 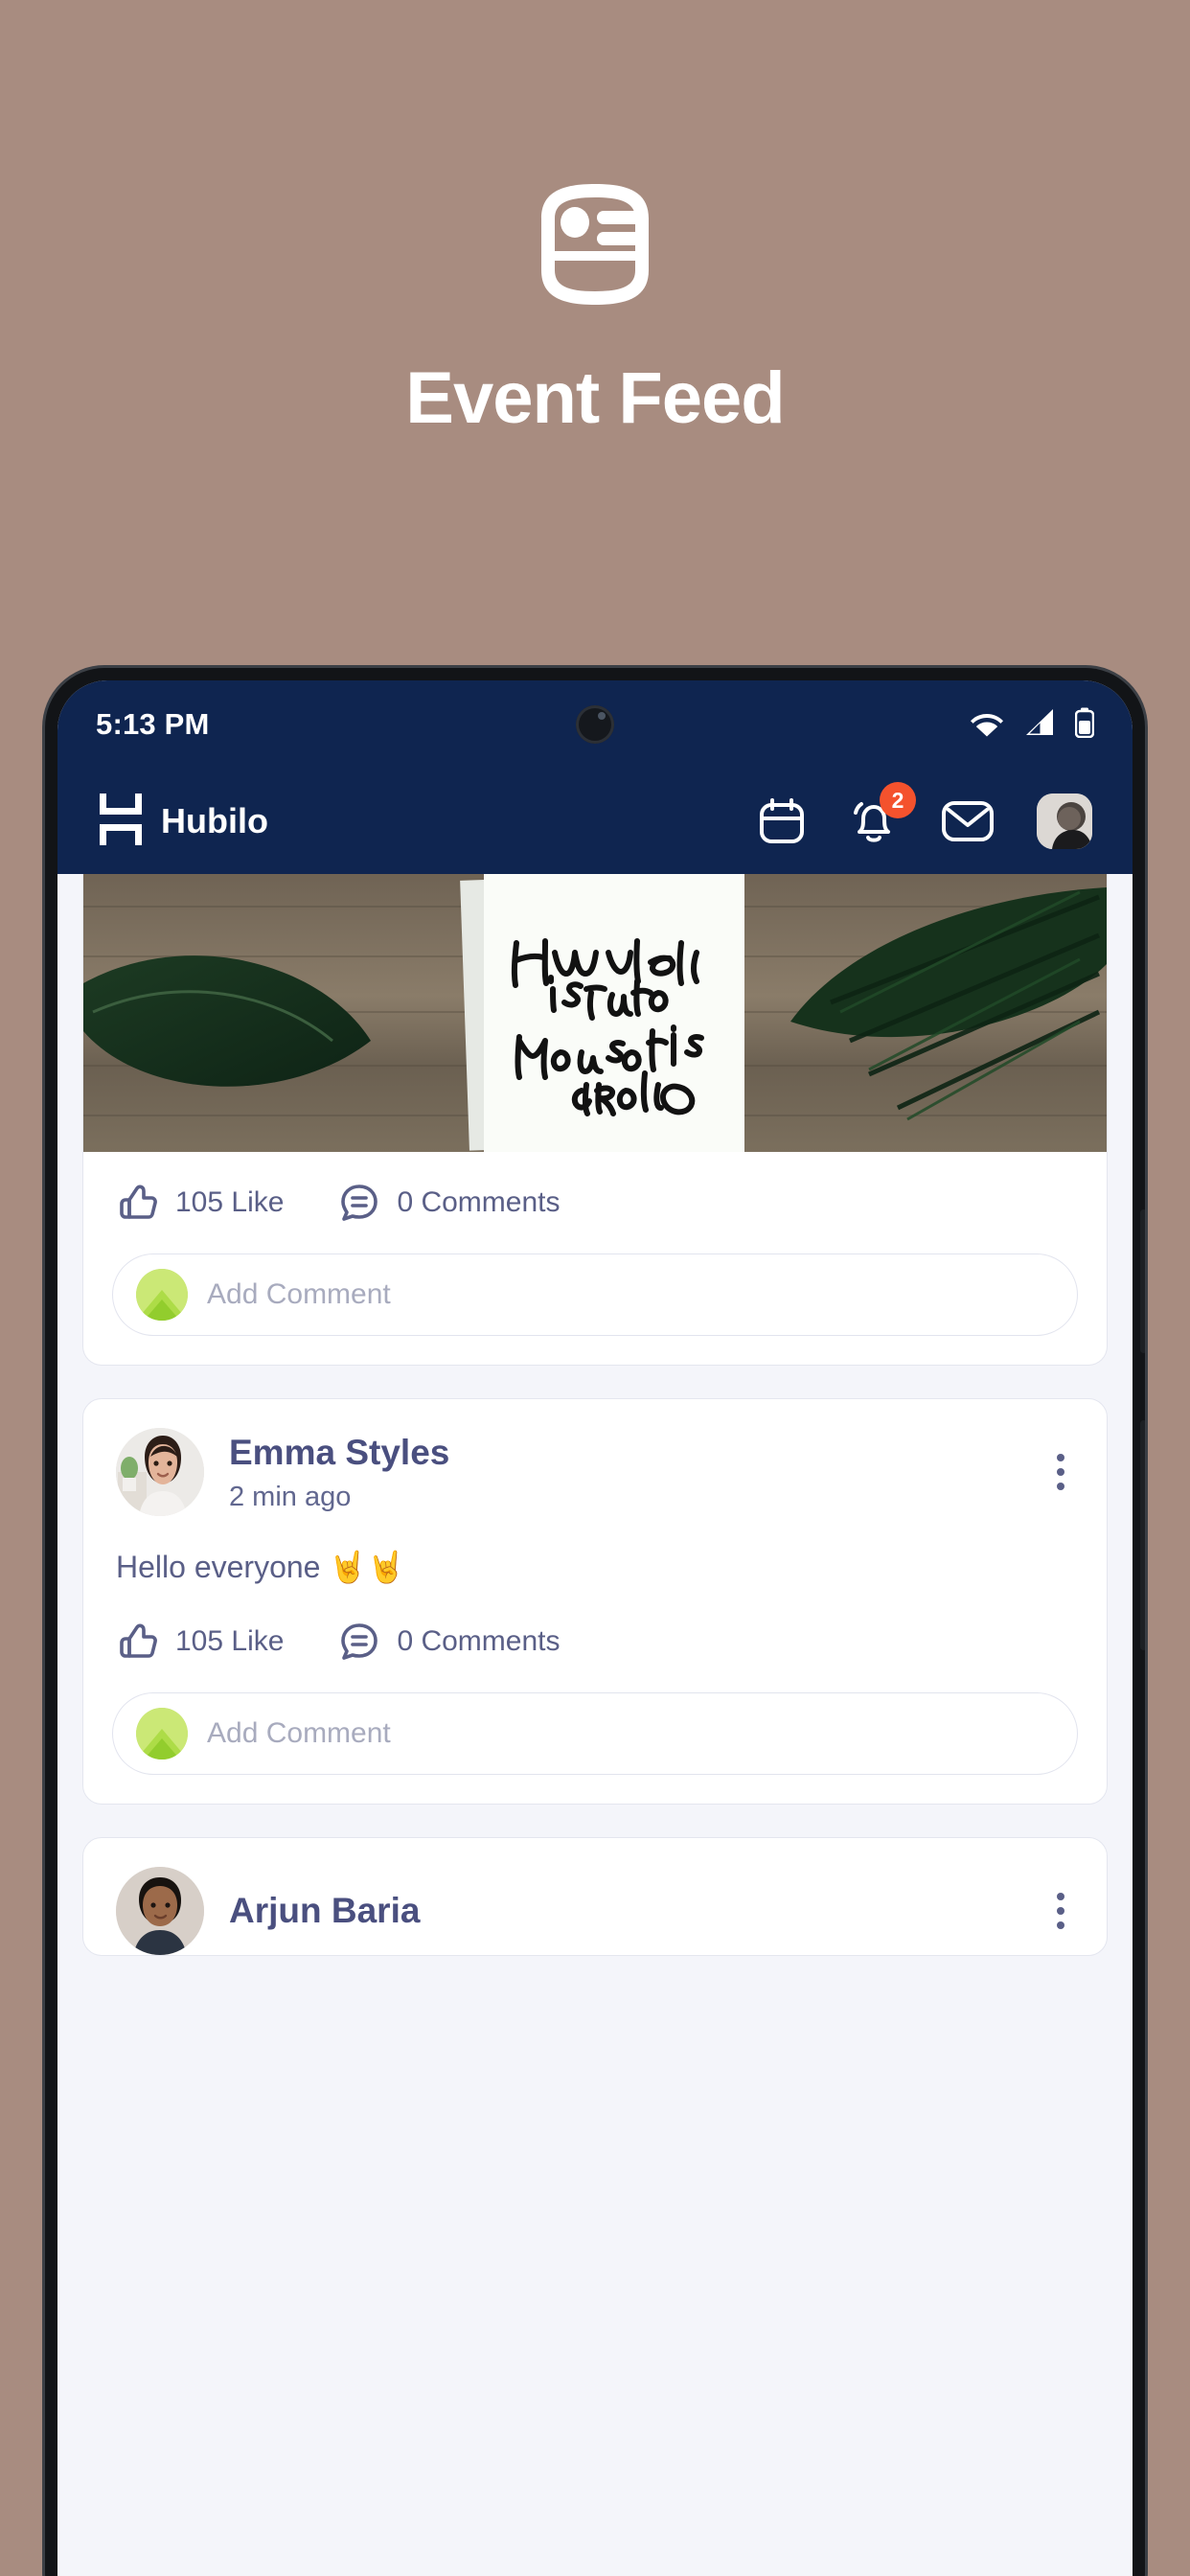 I want to click on volume-button, so click(x=1142, y=1281).